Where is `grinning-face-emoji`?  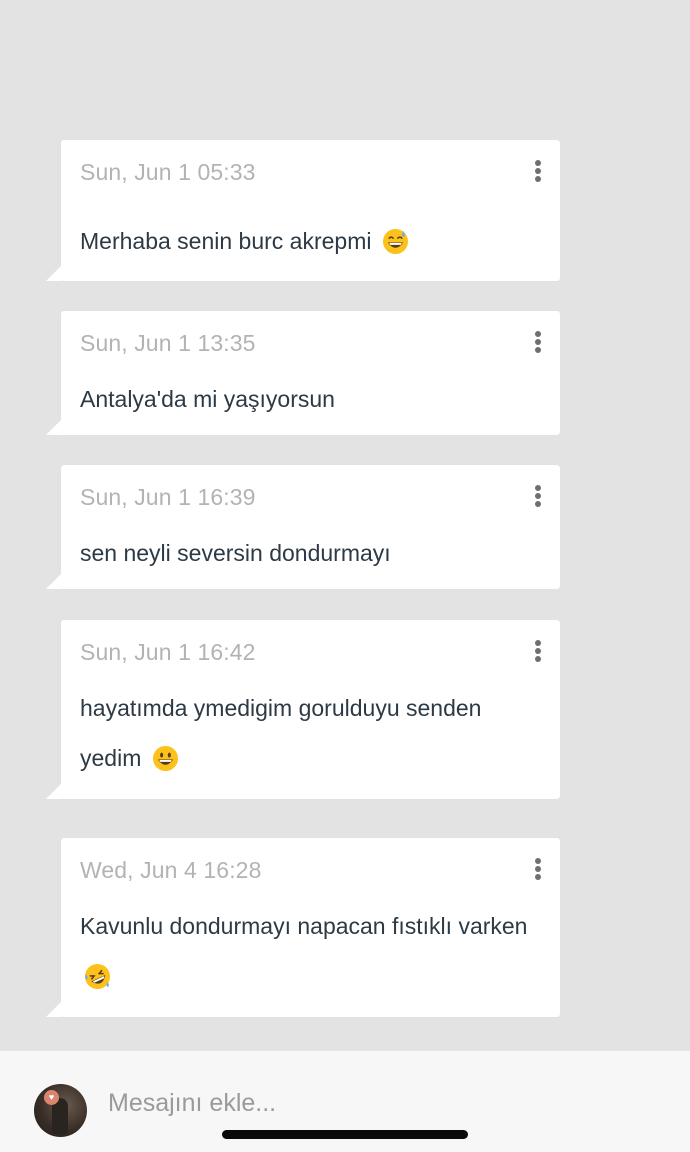
grinning-face-emoji is located at coordinates (165, 758).